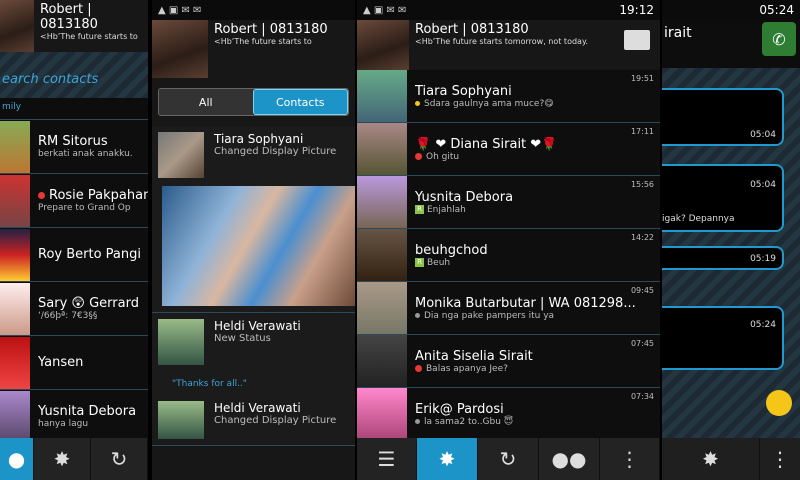 This screenshot has width=800, height=480. What do you see at coordinates (537, 422) in the screenshot?
I see `chat-message: la sama2 to..Gbu 😇` at bounding box center [537, 422].